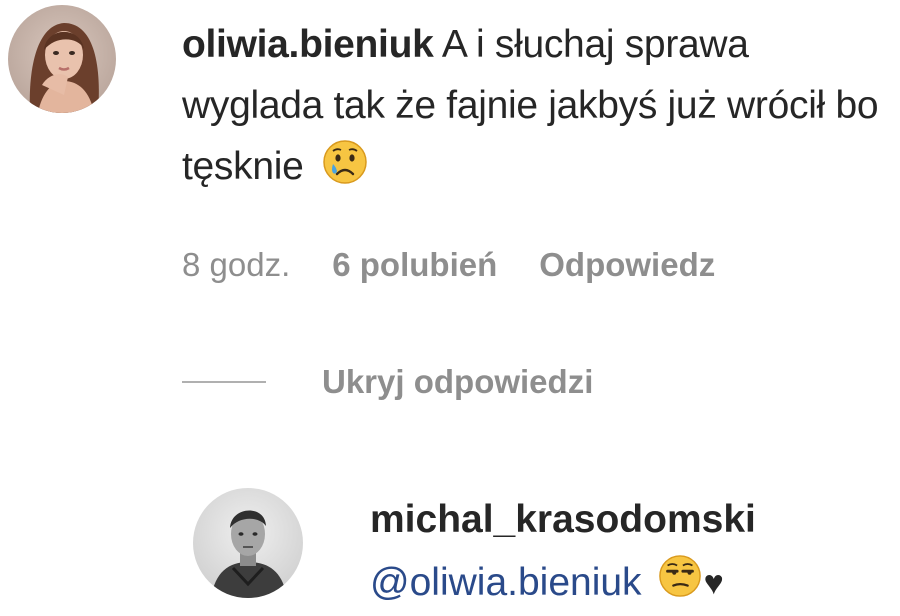 This screenshot has width=900, height=616. What do you see at coordinates (224, 382) in the screenshot?
I see `divider-line` at bounding box center [224, 382].